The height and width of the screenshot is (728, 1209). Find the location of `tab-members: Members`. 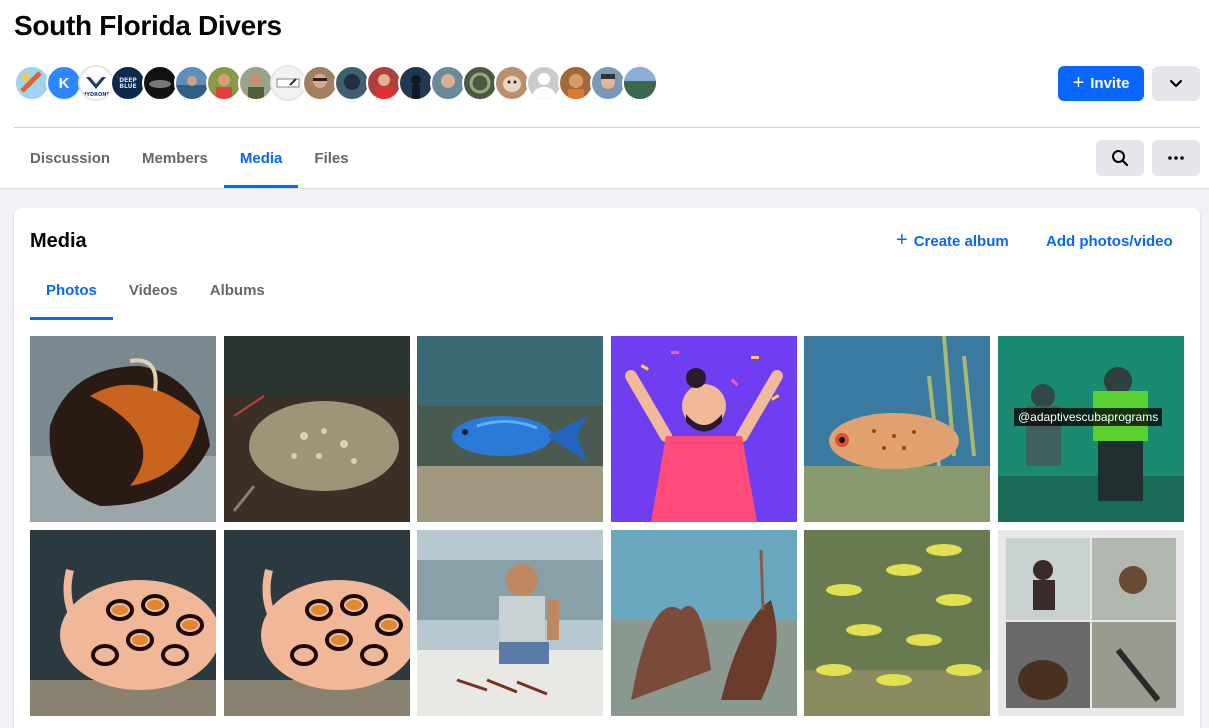

tab-members: Members is located at coordinates (175, 158).